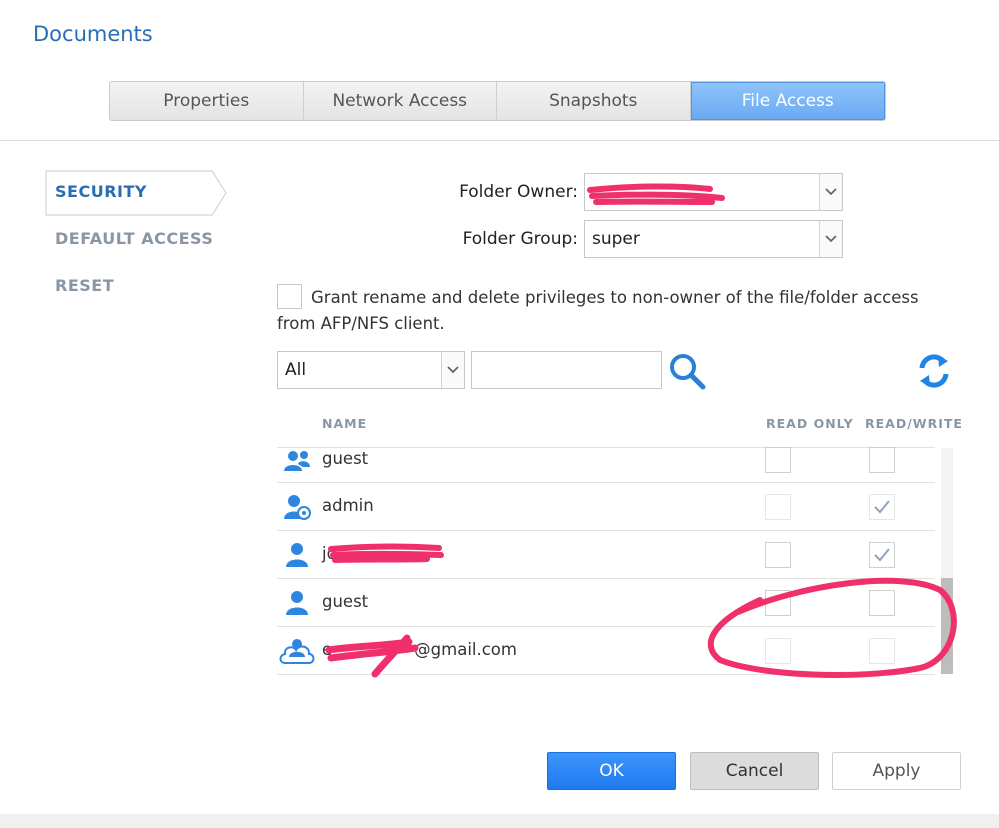 Image resolution: width=999 pixels, height=828 pixels. I want to click on column-header-read-write: READ/WRITE, so click(914, 423).